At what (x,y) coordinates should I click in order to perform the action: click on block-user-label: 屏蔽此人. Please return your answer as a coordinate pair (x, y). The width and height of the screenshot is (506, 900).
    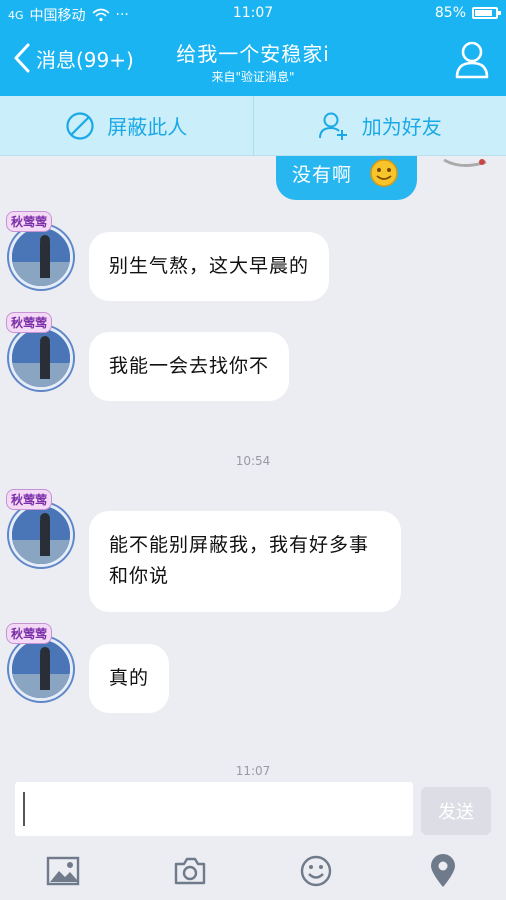
    Looking at the image, I should click on (147, 127).